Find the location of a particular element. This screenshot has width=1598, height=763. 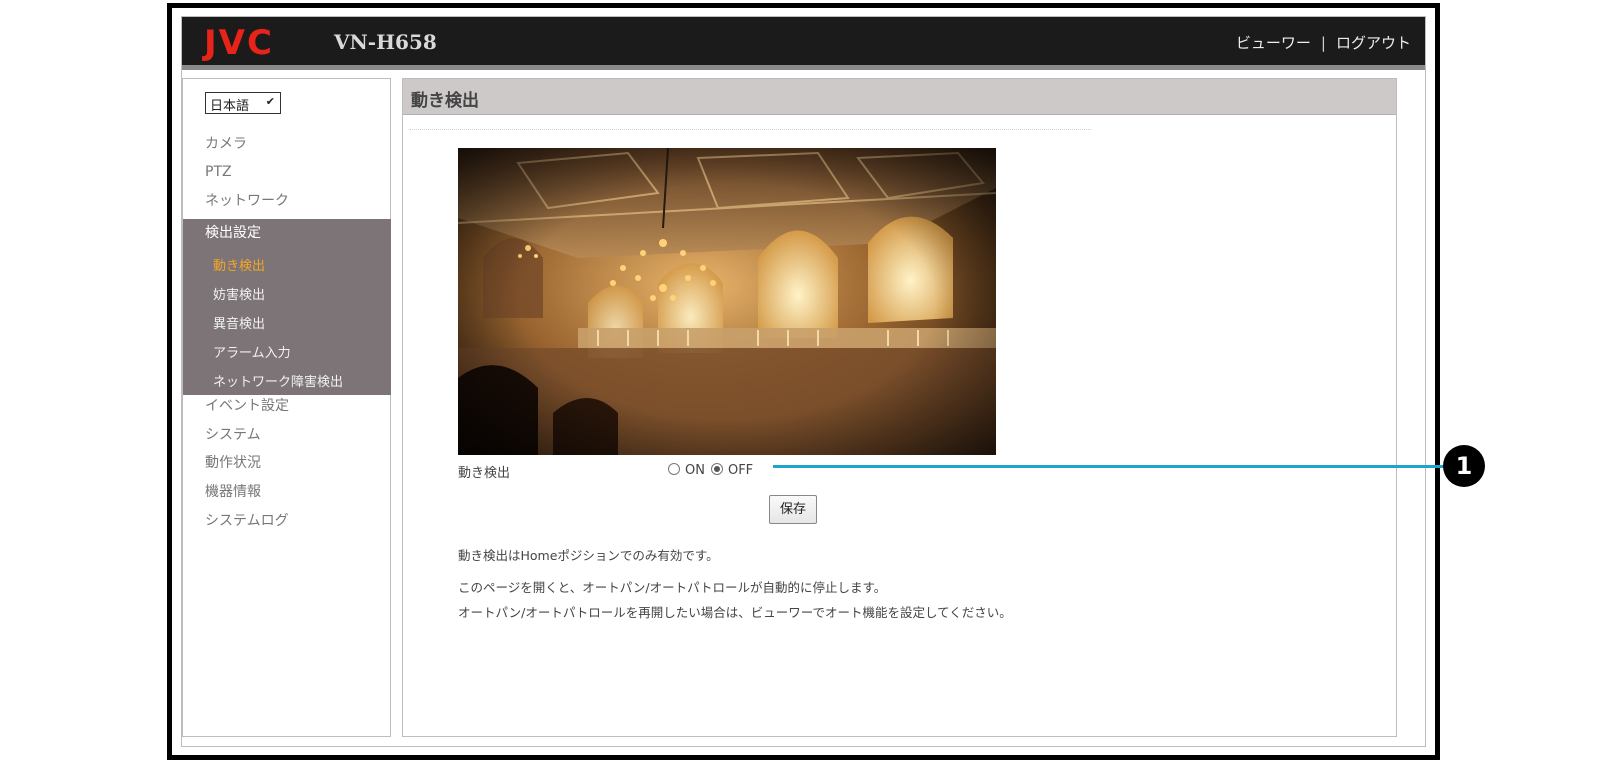

note-home-position: 動き検出はHomeポジションでのみ有効です。 is located at coordinates (588, 555).